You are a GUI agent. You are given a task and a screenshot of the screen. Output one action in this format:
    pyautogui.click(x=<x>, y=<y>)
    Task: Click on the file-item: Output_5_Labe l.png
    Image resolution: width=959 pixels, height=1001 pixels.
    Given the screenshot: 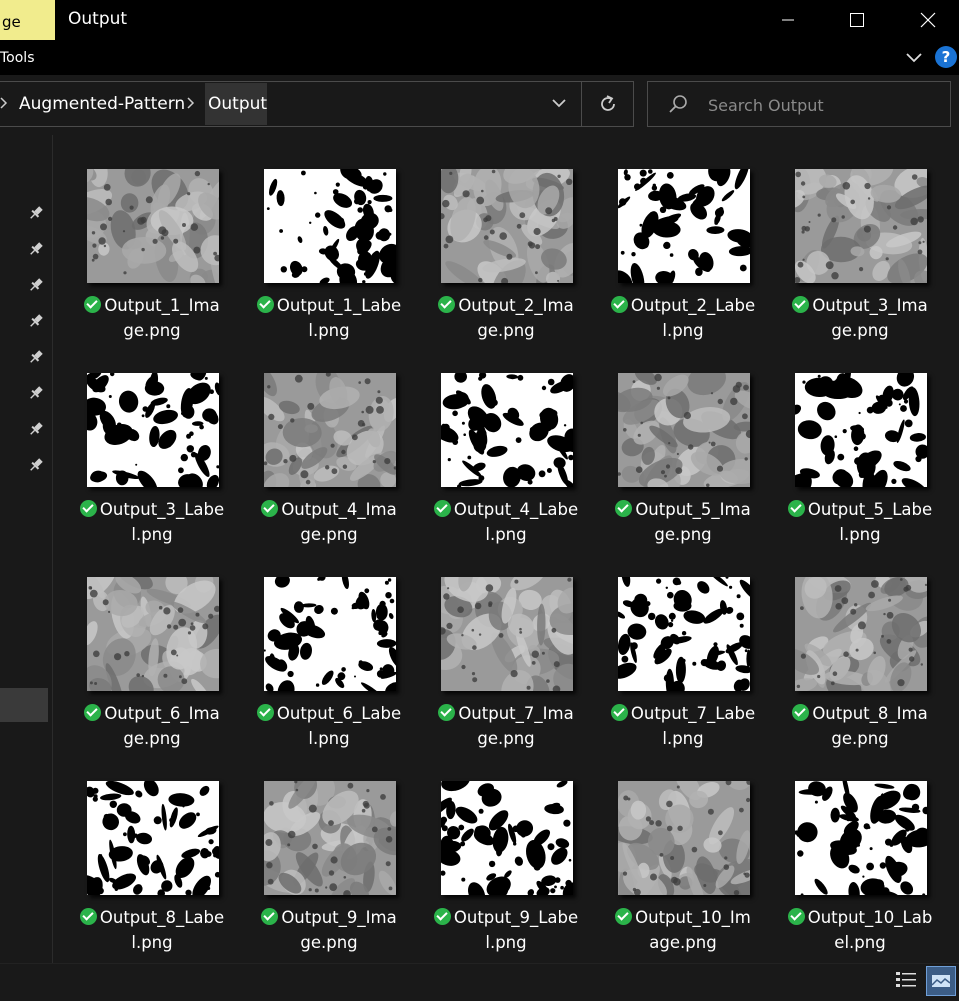 What is the action you would take?
    pyautogui.click(x=860, y=468)
    